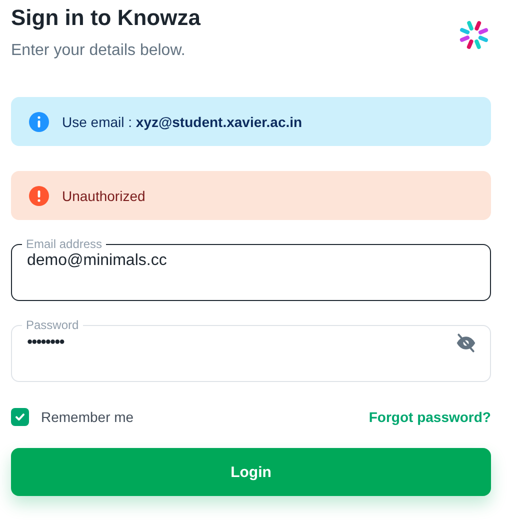  What do you see at coordinates (52, 325) in the screenshot?
I see `field-label: Password` at bounding box center [52, 325].